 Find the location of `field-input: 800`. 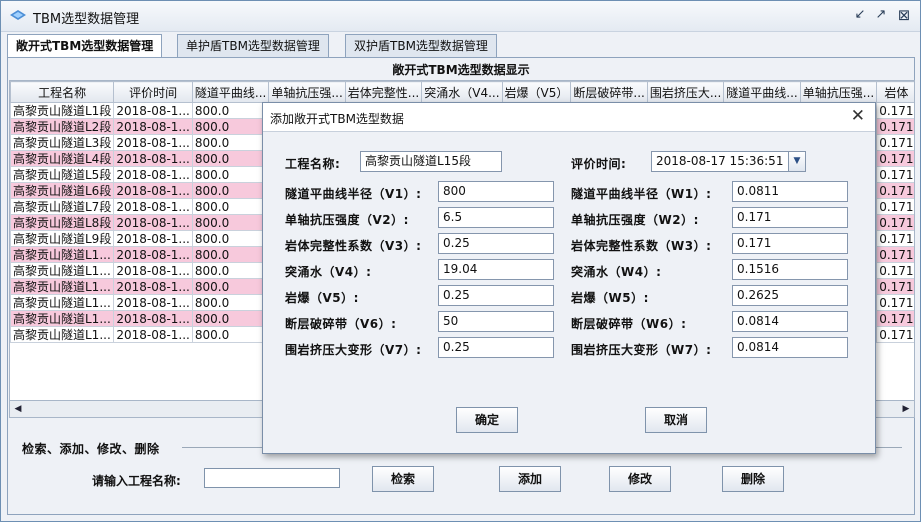

field-input: 800 is located at coordinates (496, 191).